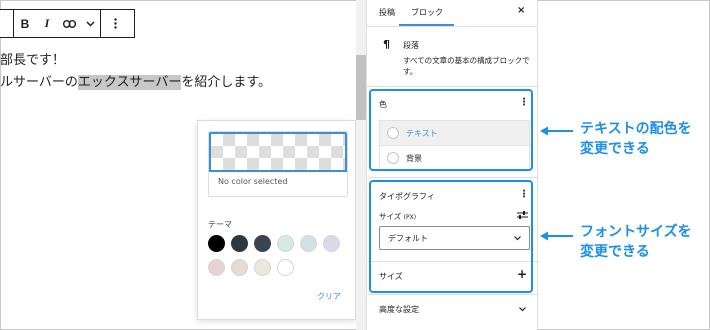  Describe the element at coordinates (466, 66) in the screenshot. I see `block-description: すべての文章の基本の構成ブロックです。` at that location.